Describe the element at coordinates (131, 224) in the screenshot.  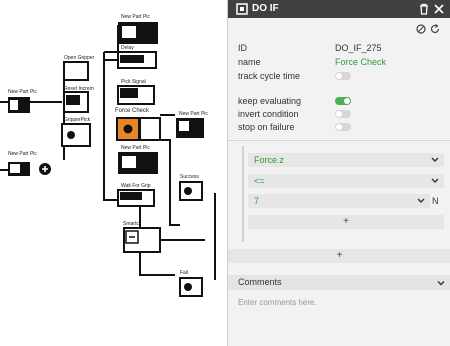
I see `node-label-smartc: Smartc` at that location.